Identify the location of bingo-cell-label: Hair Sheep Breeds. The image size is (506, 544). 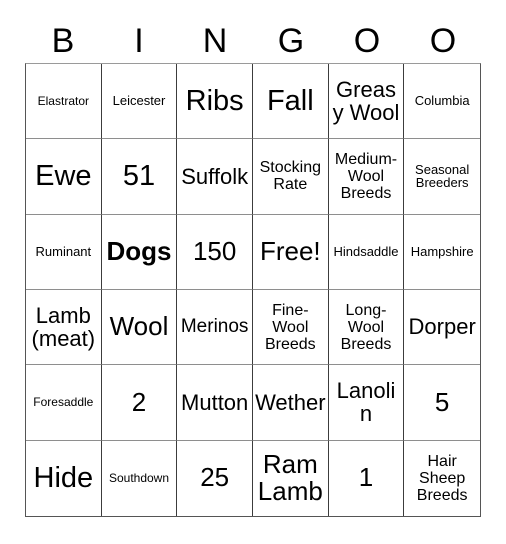
(442, 478).